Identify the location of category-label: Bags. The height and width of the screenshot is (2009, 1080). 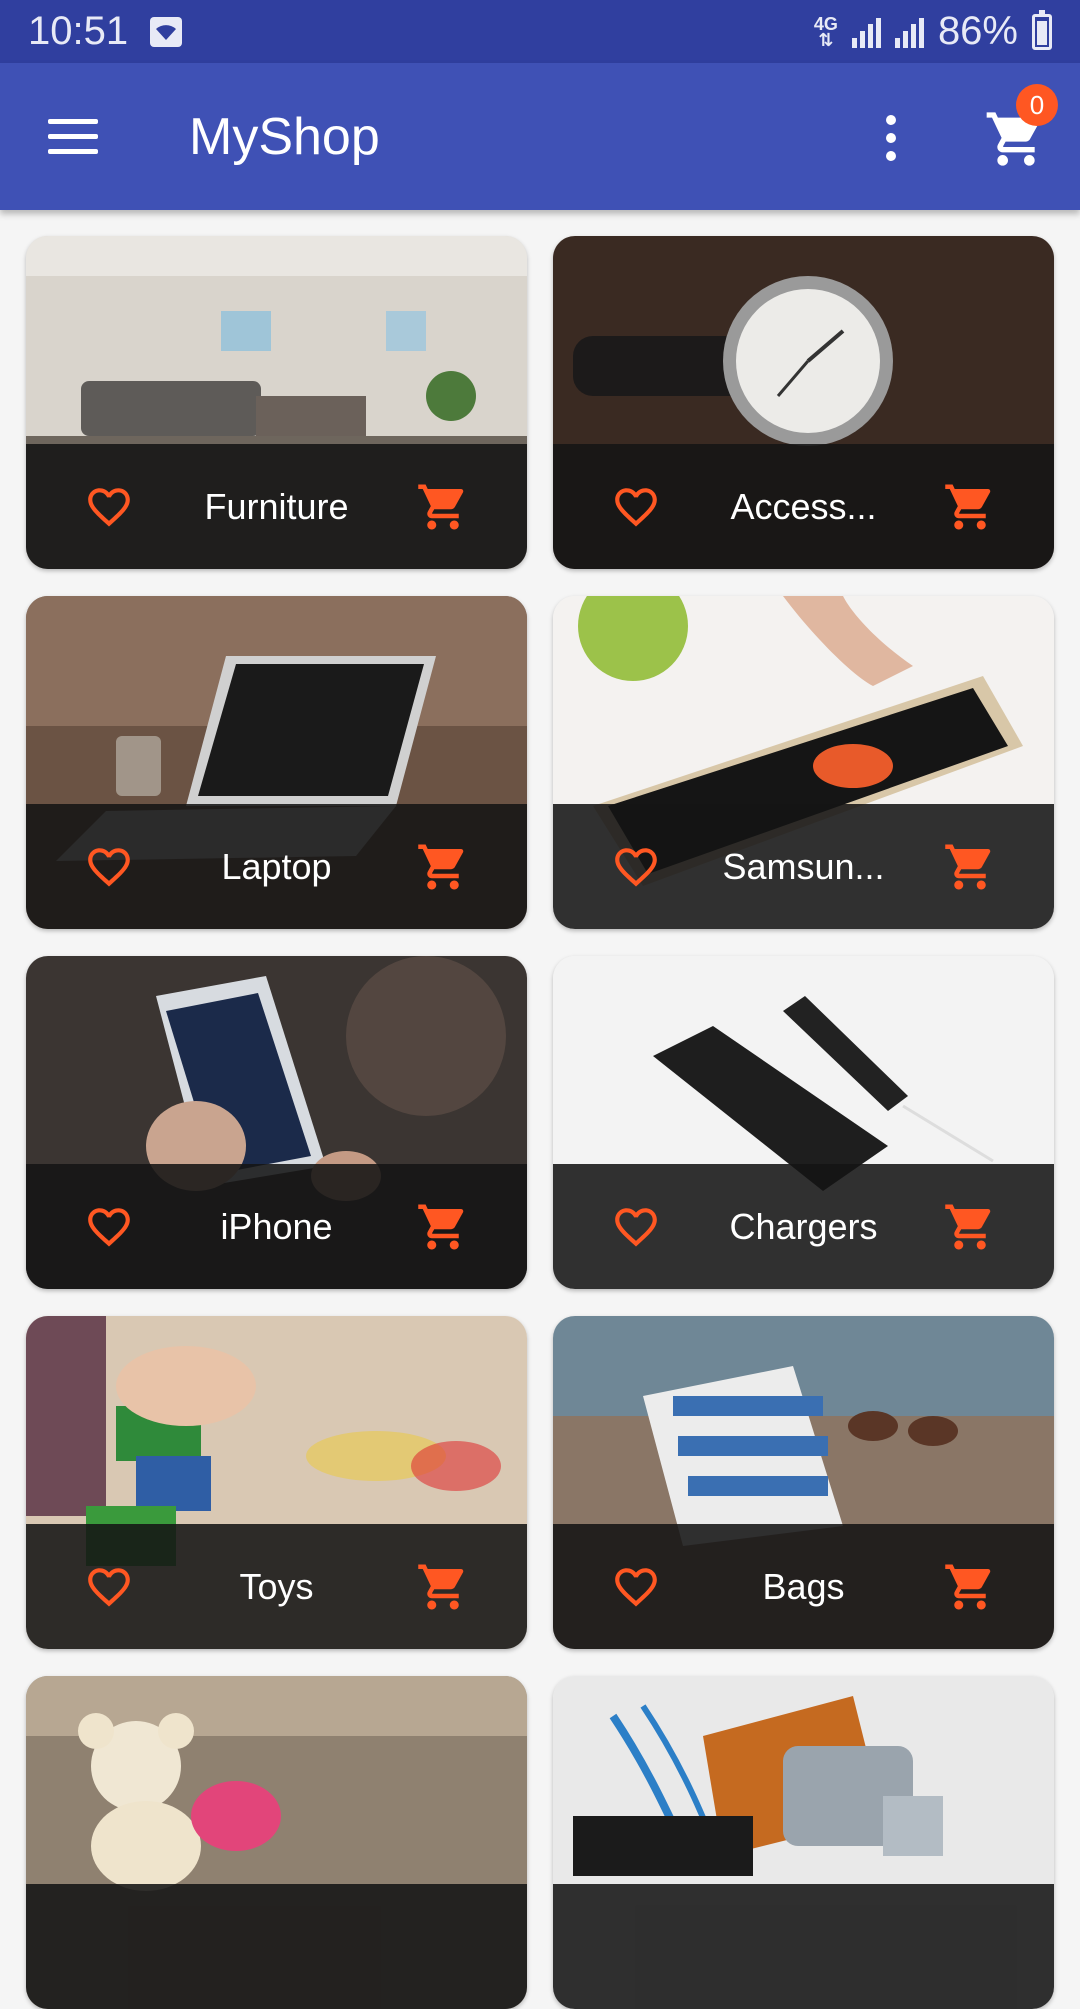
(803, 1586).